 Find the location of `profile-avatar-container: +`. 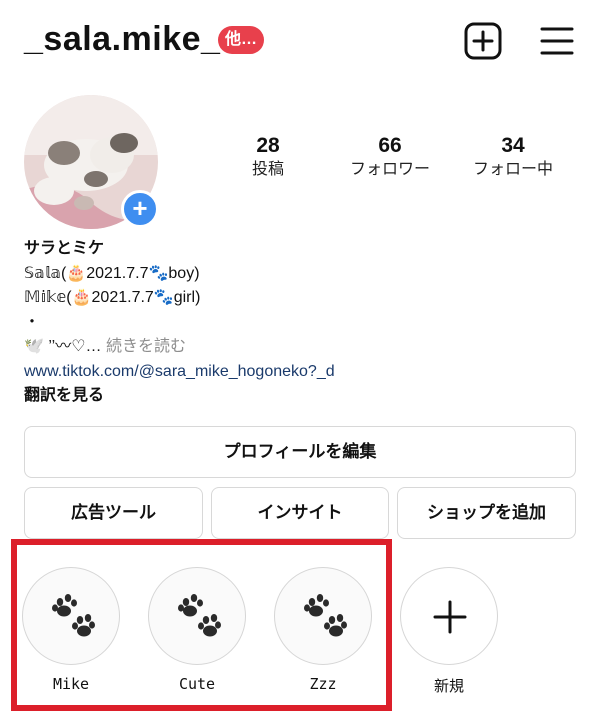

profile-avatar-container: + is located at coordinates (91, 162).